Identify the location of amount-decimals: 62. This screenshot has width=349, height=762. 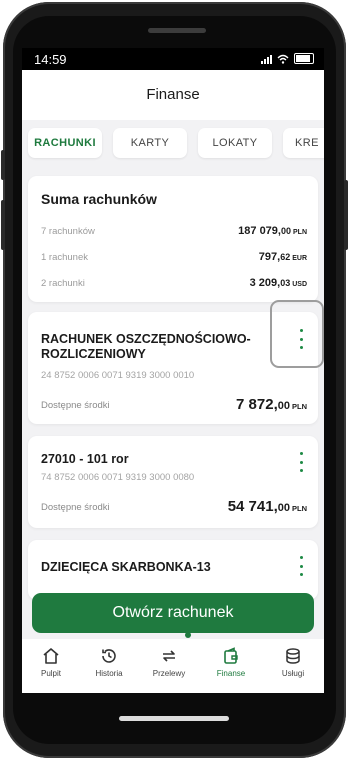
(285, 257).